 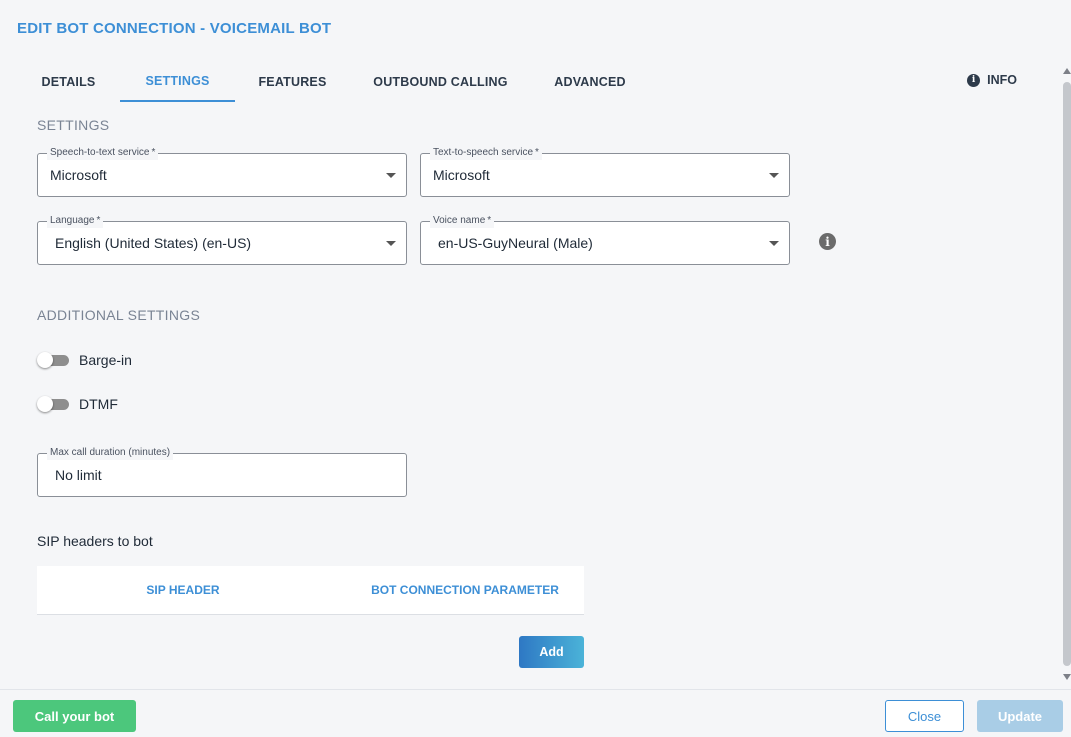 I want to click on barge-in-toggle, so click(x=53, y=360).